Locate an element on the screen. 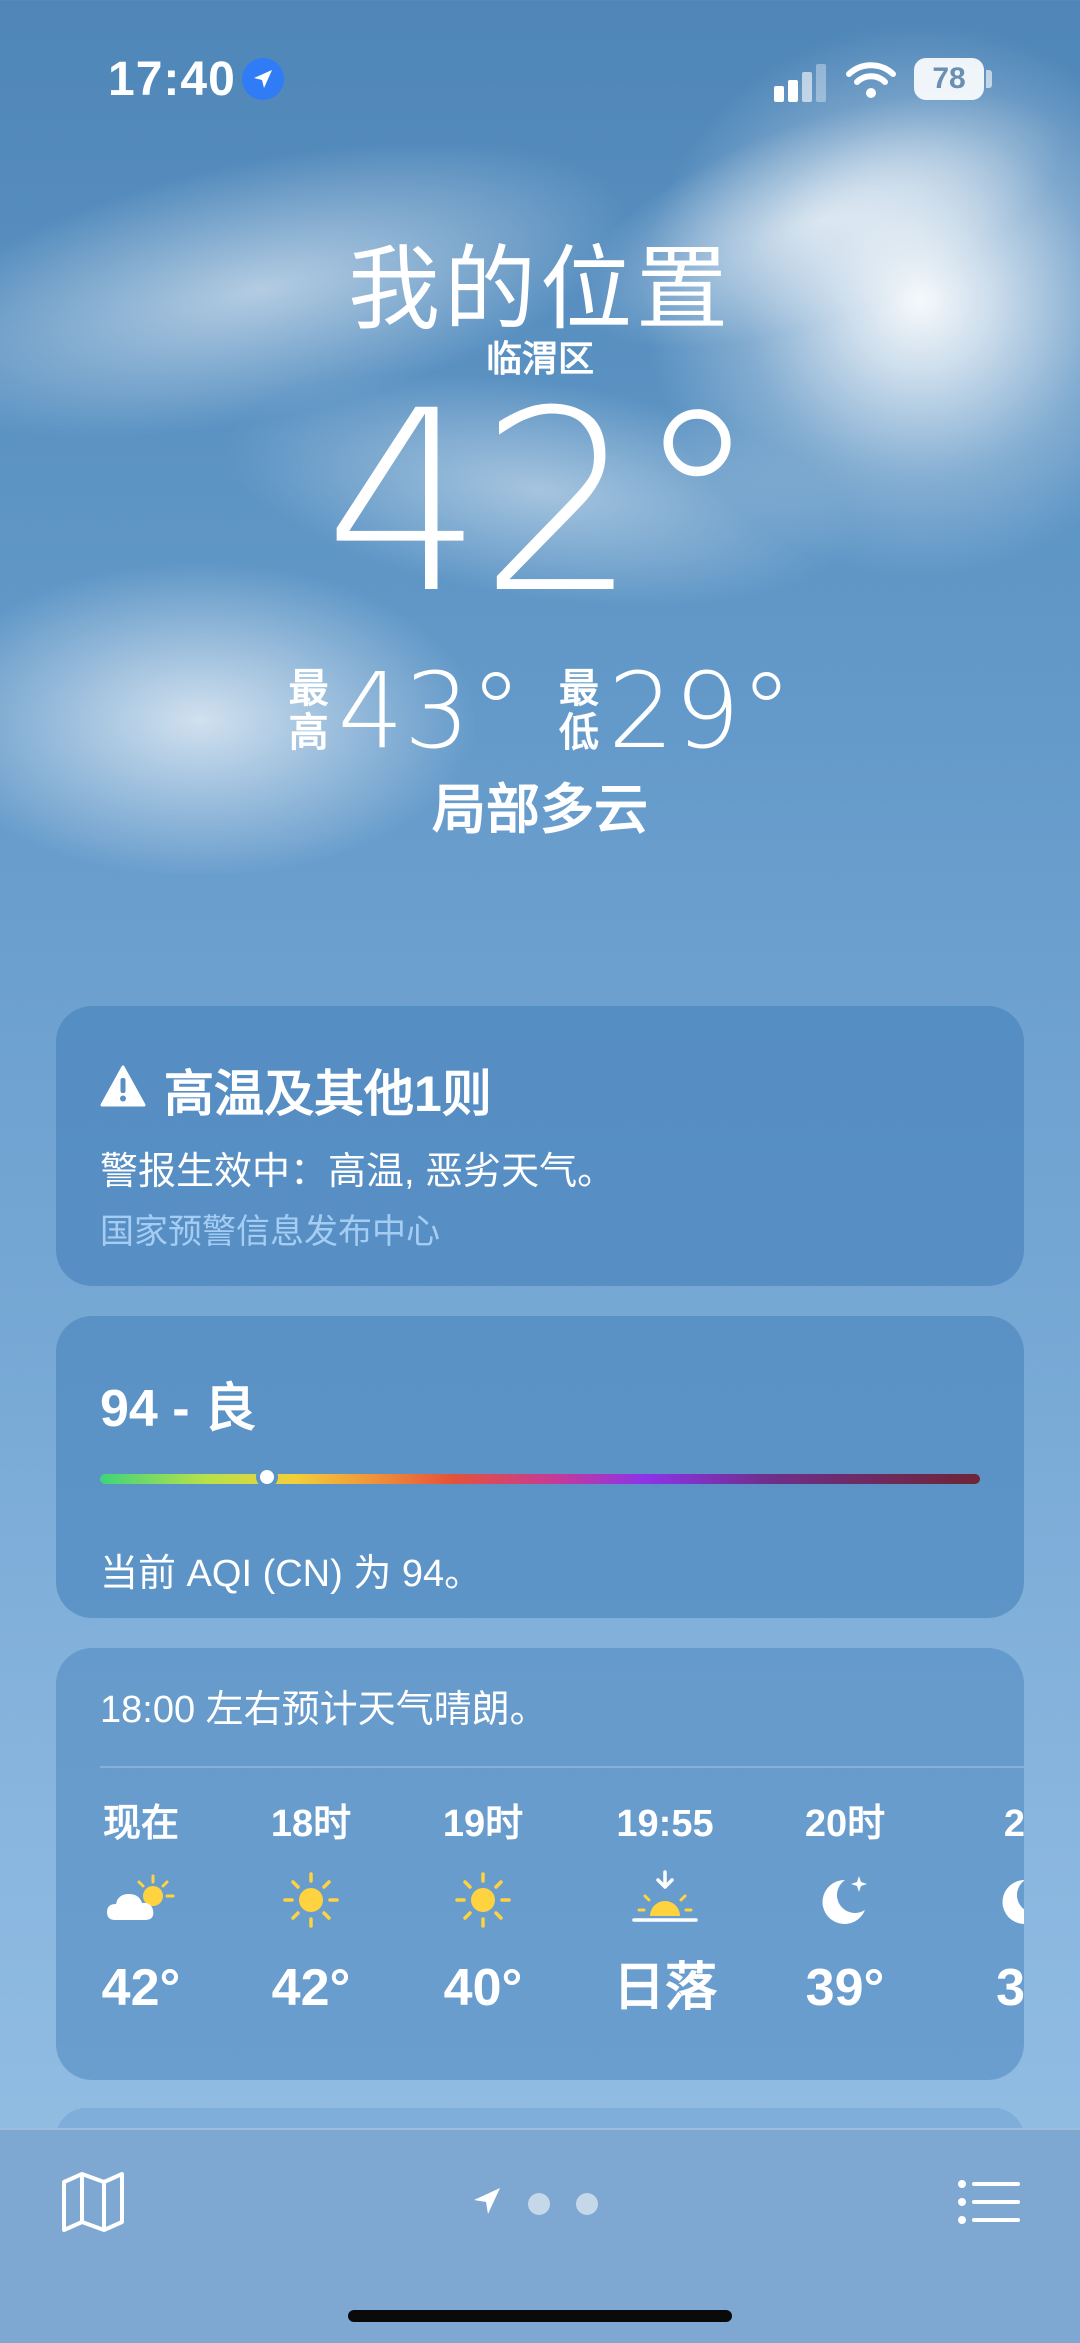  hour-item: 19:55 日落 is located at coordinates (665, 1912).